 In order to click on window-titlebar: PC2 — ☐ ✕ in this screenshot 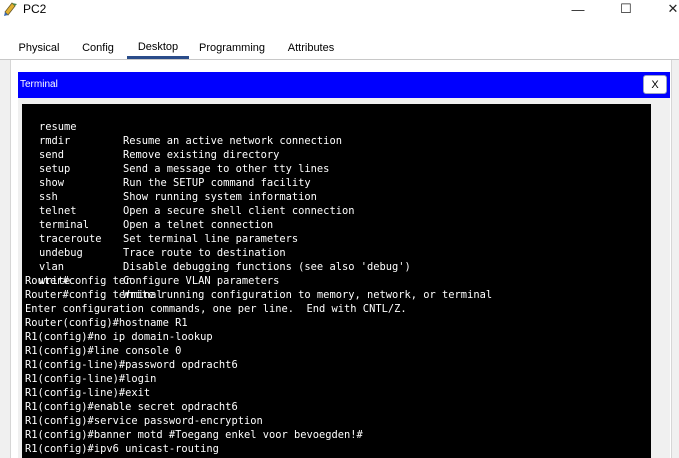, I will do `click(339, 9)`.